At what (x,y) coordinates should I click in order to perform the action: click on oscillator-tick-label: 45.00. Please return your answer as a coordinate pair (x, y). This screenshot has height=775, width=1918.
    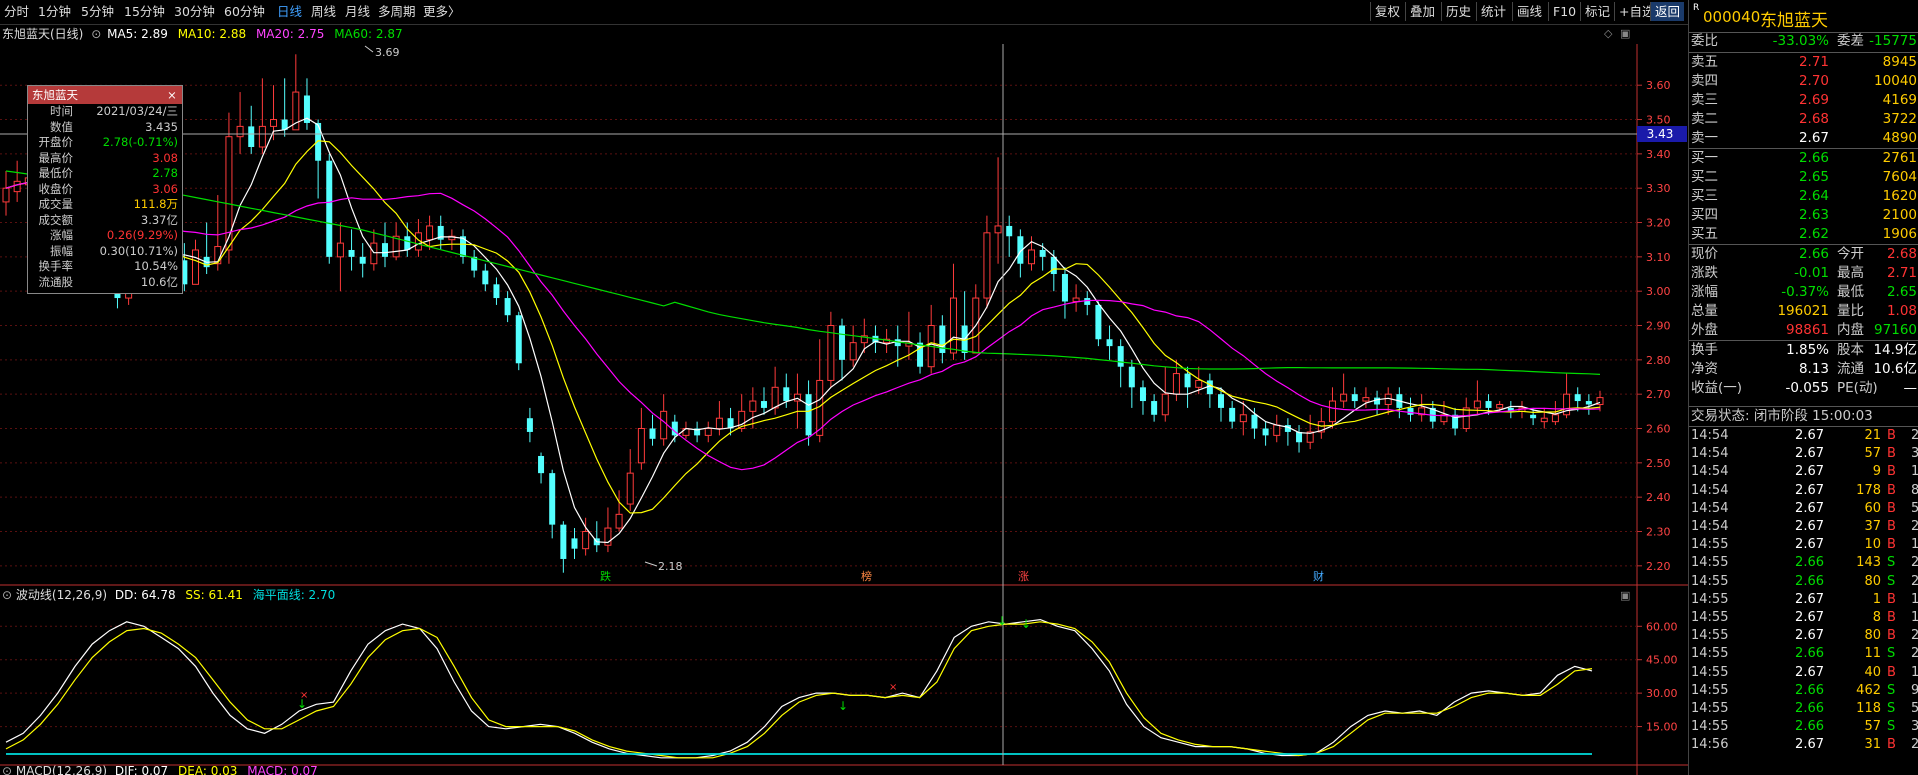
    Looking at the image, I should click on (1662, 660).